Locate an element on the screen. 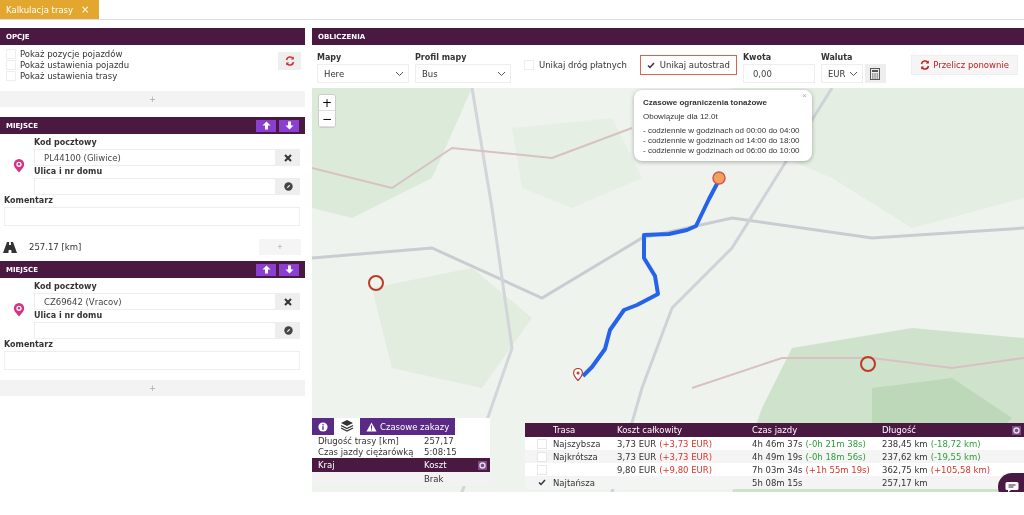 This screenshot has height=515, width=1024. stat-value: 257,17 is located at coordinates (439, 441).